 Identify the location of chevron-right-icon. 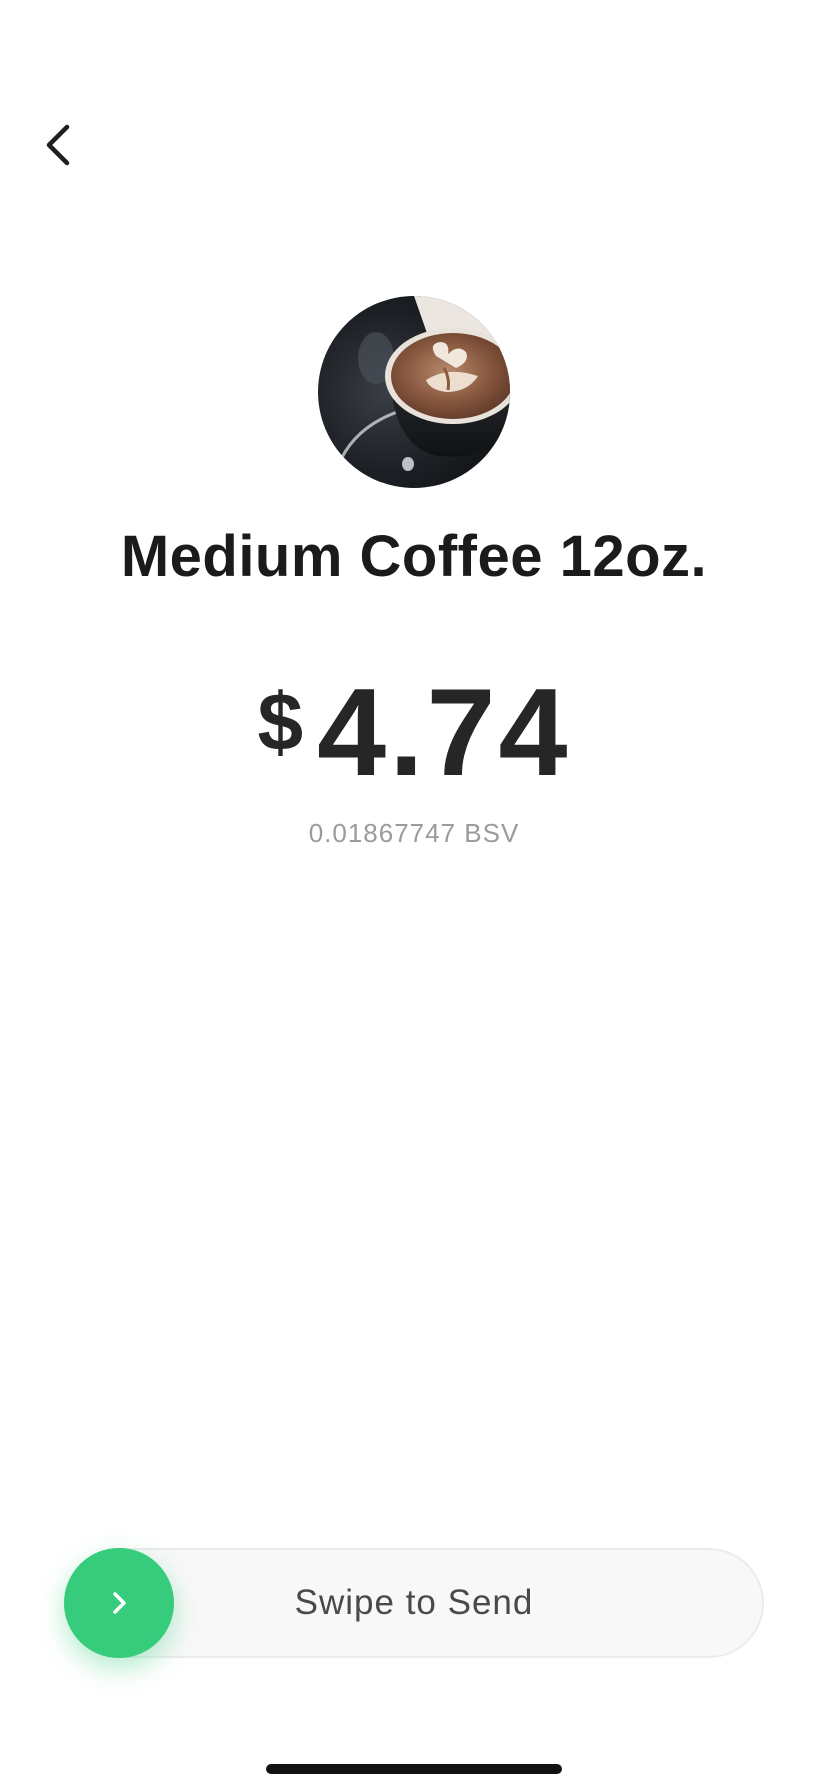
(119, 1603).